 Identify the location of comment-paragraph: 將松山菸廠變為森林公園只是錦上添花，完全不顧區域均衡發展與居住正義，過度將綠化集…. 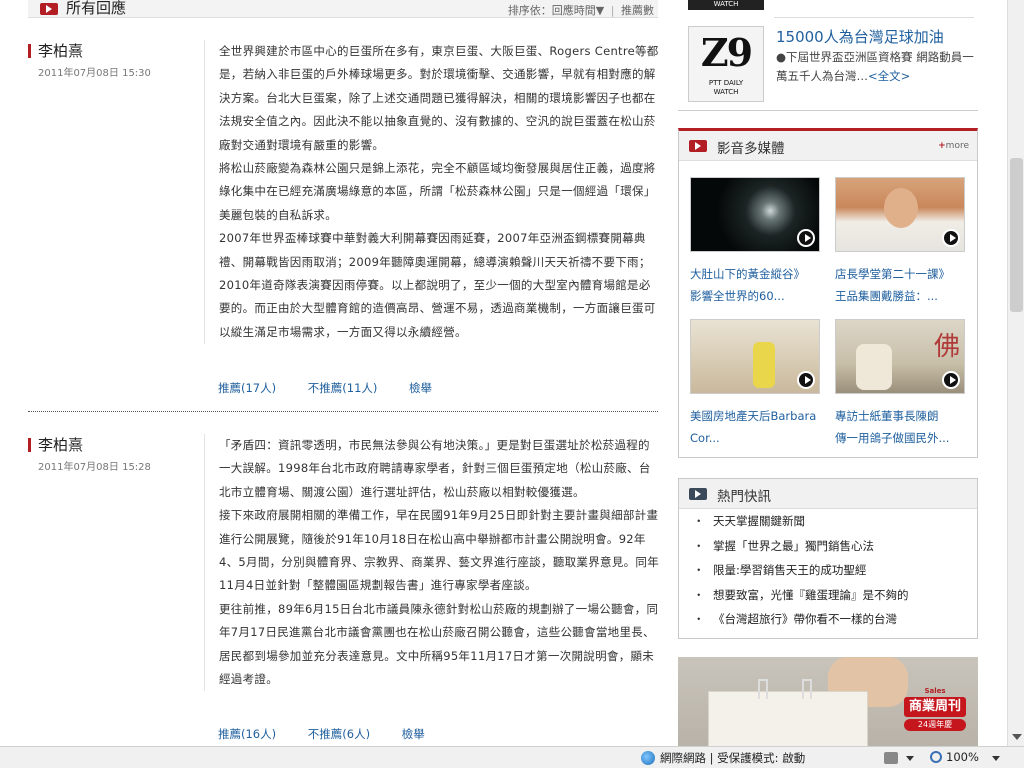
(437, 191).